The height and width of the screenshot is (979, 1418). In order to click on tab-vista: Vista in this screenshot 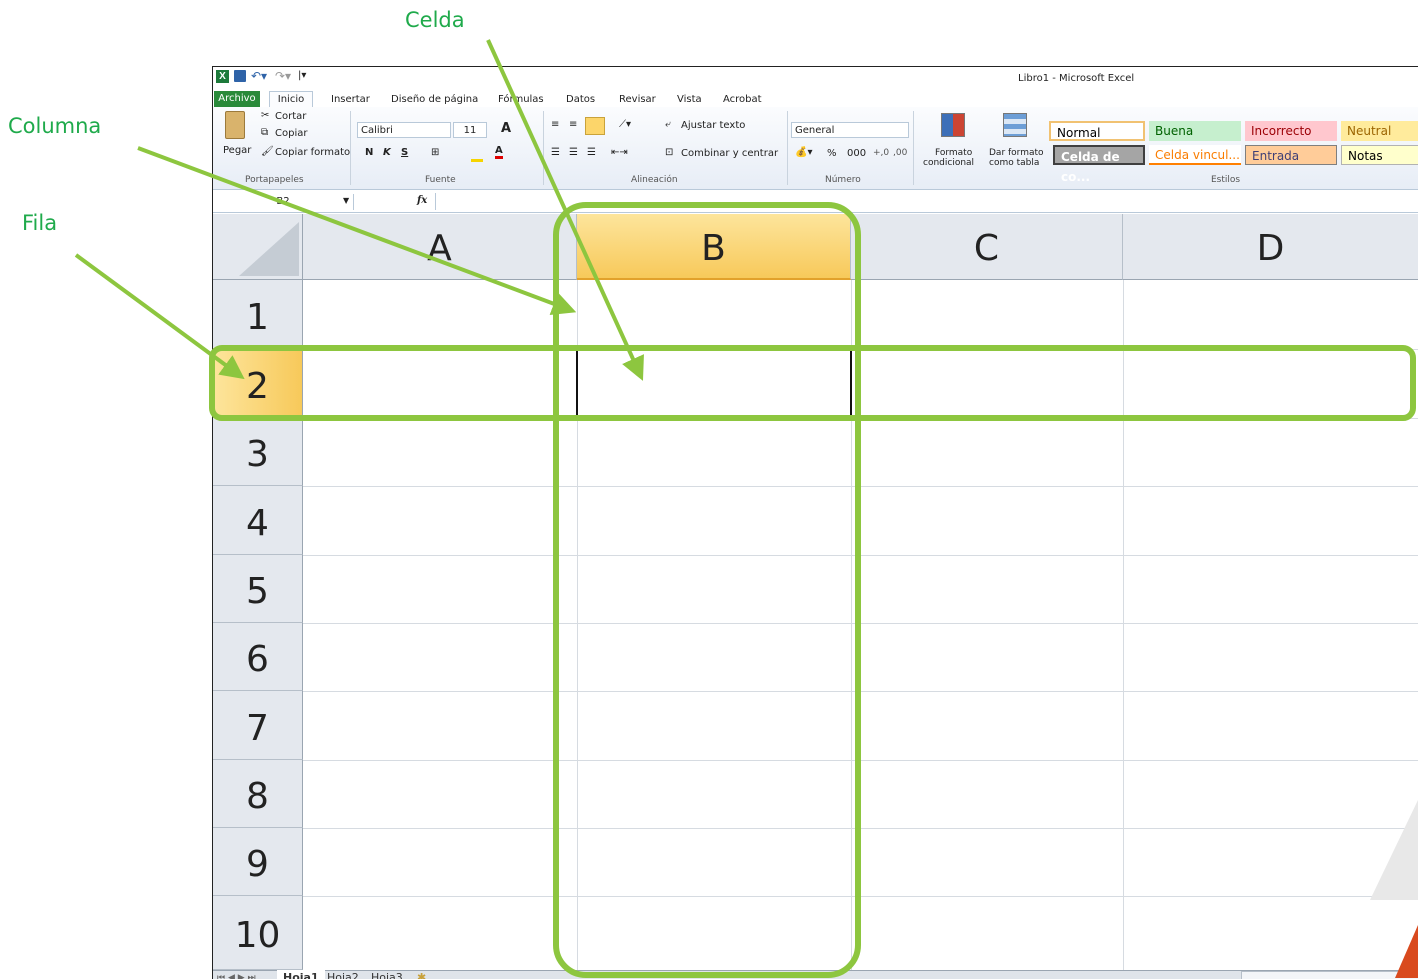, I will do `click(689, 99)`.